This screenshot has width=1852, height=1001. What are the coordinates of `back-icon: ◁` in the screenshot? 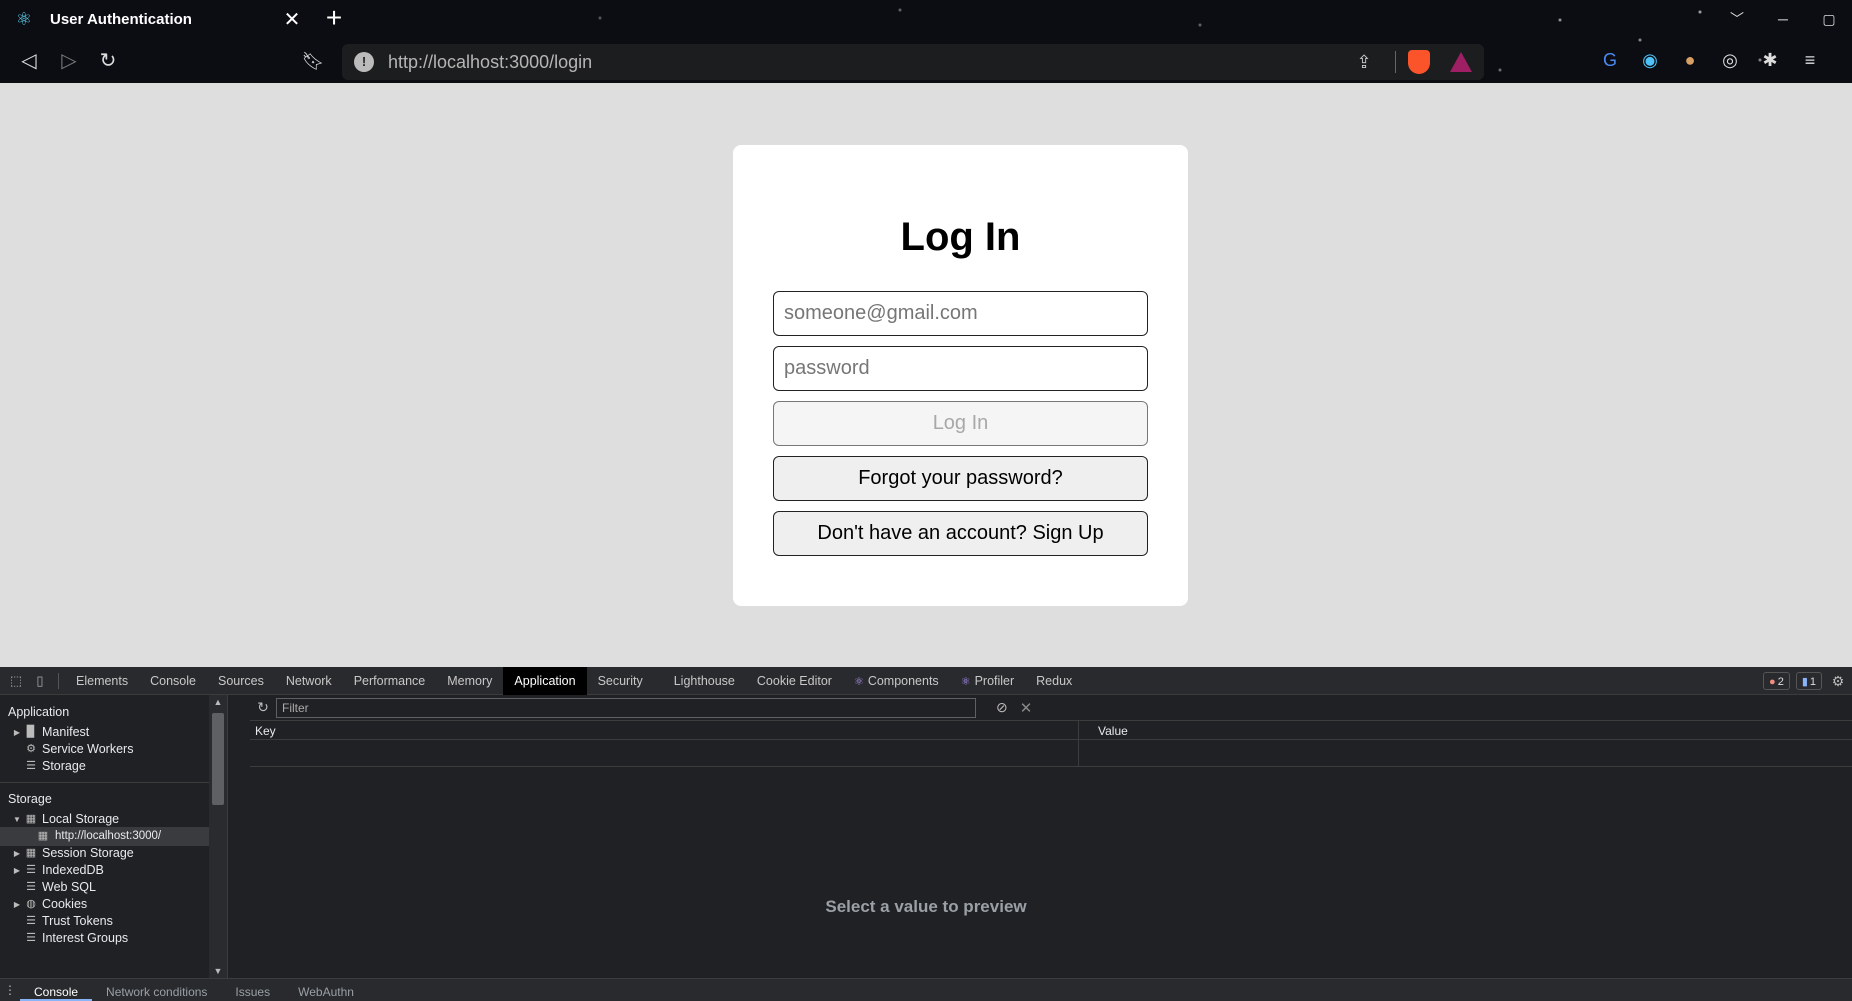 It's located at (29, 61).